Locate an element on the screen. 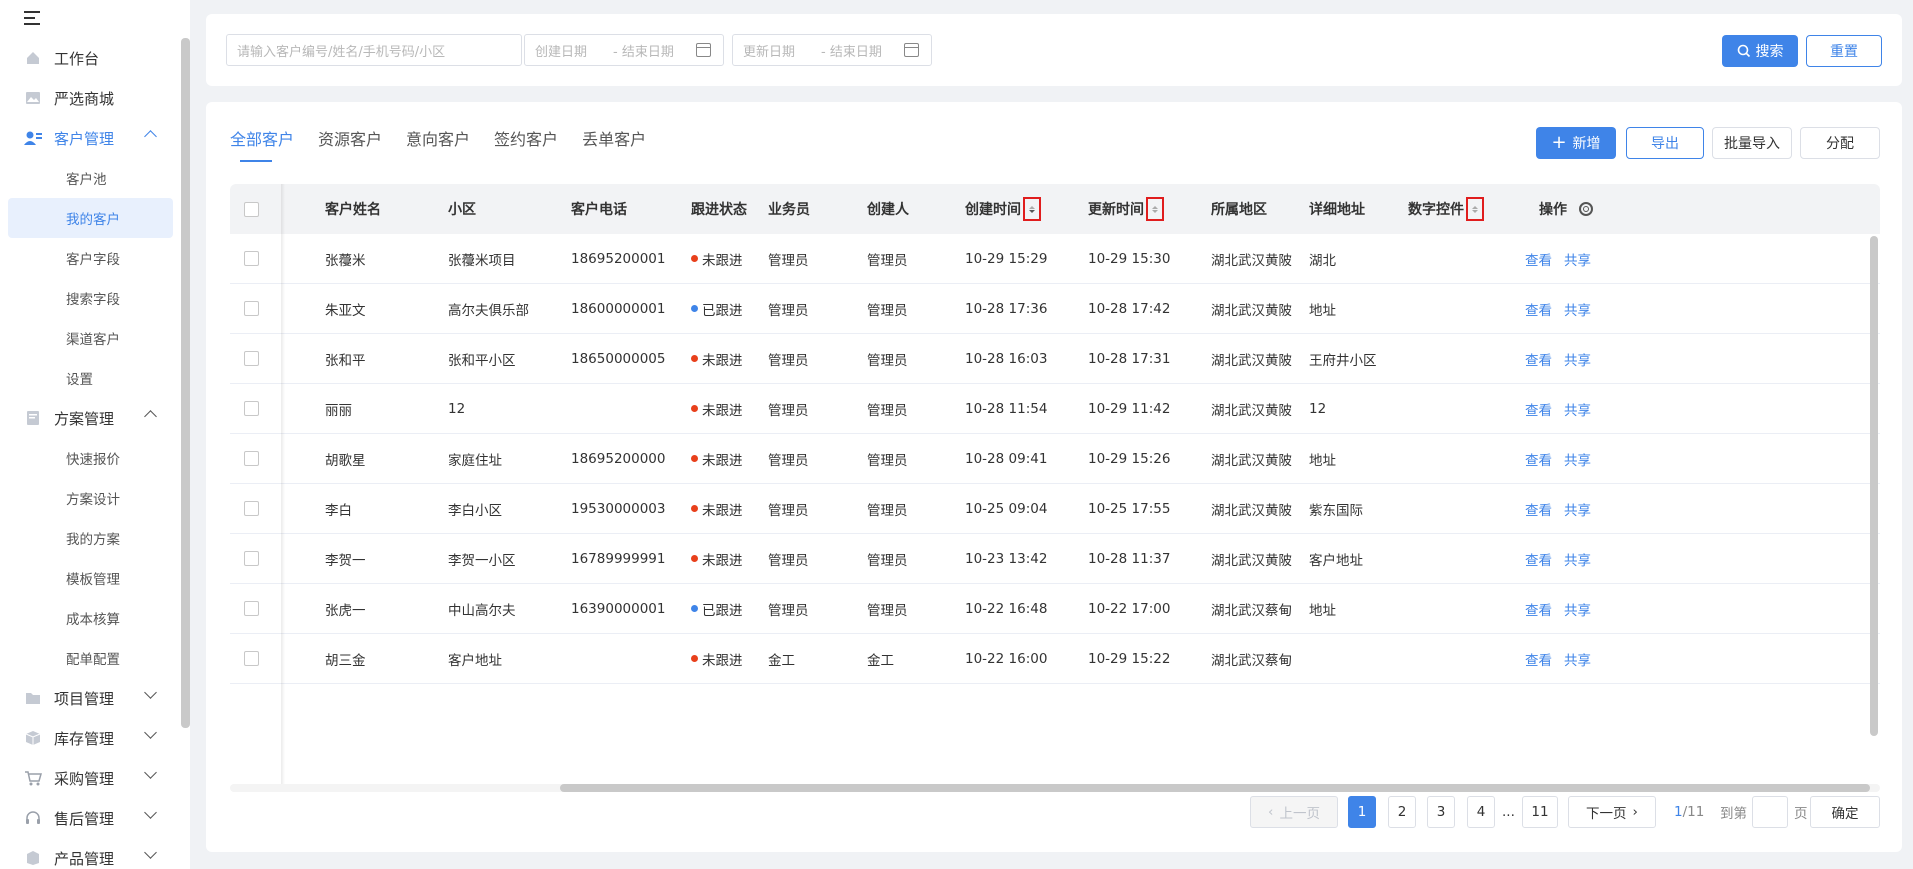 This screenshot has width=1913, height=869. sidebar-item-cart: 采购管理 is located at coordinates (90, 778).